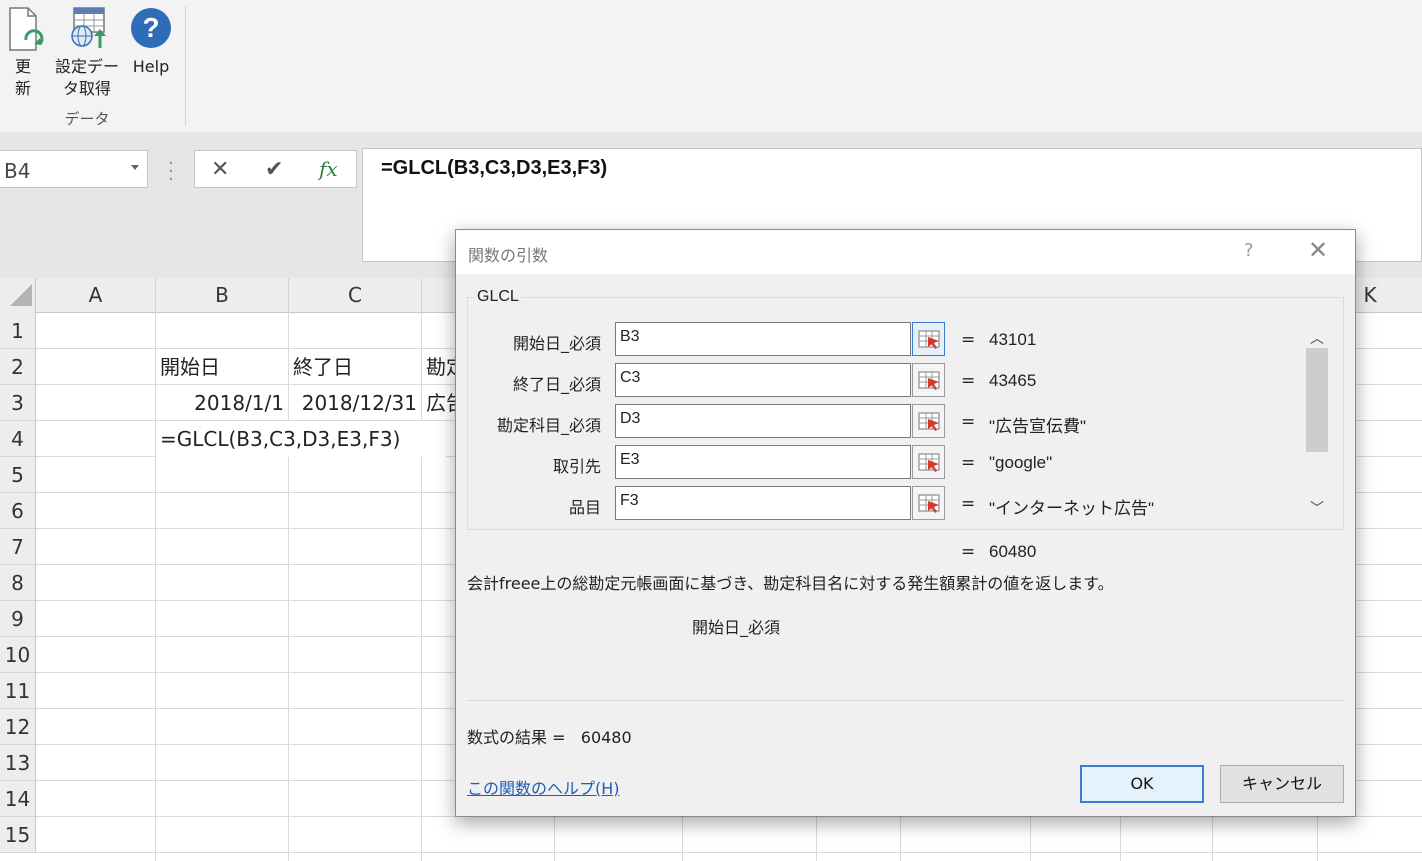 Image resolution: width=1422 pixels, height=861 pixels. I want to click on help-button: ? Help, so click(151, 41).